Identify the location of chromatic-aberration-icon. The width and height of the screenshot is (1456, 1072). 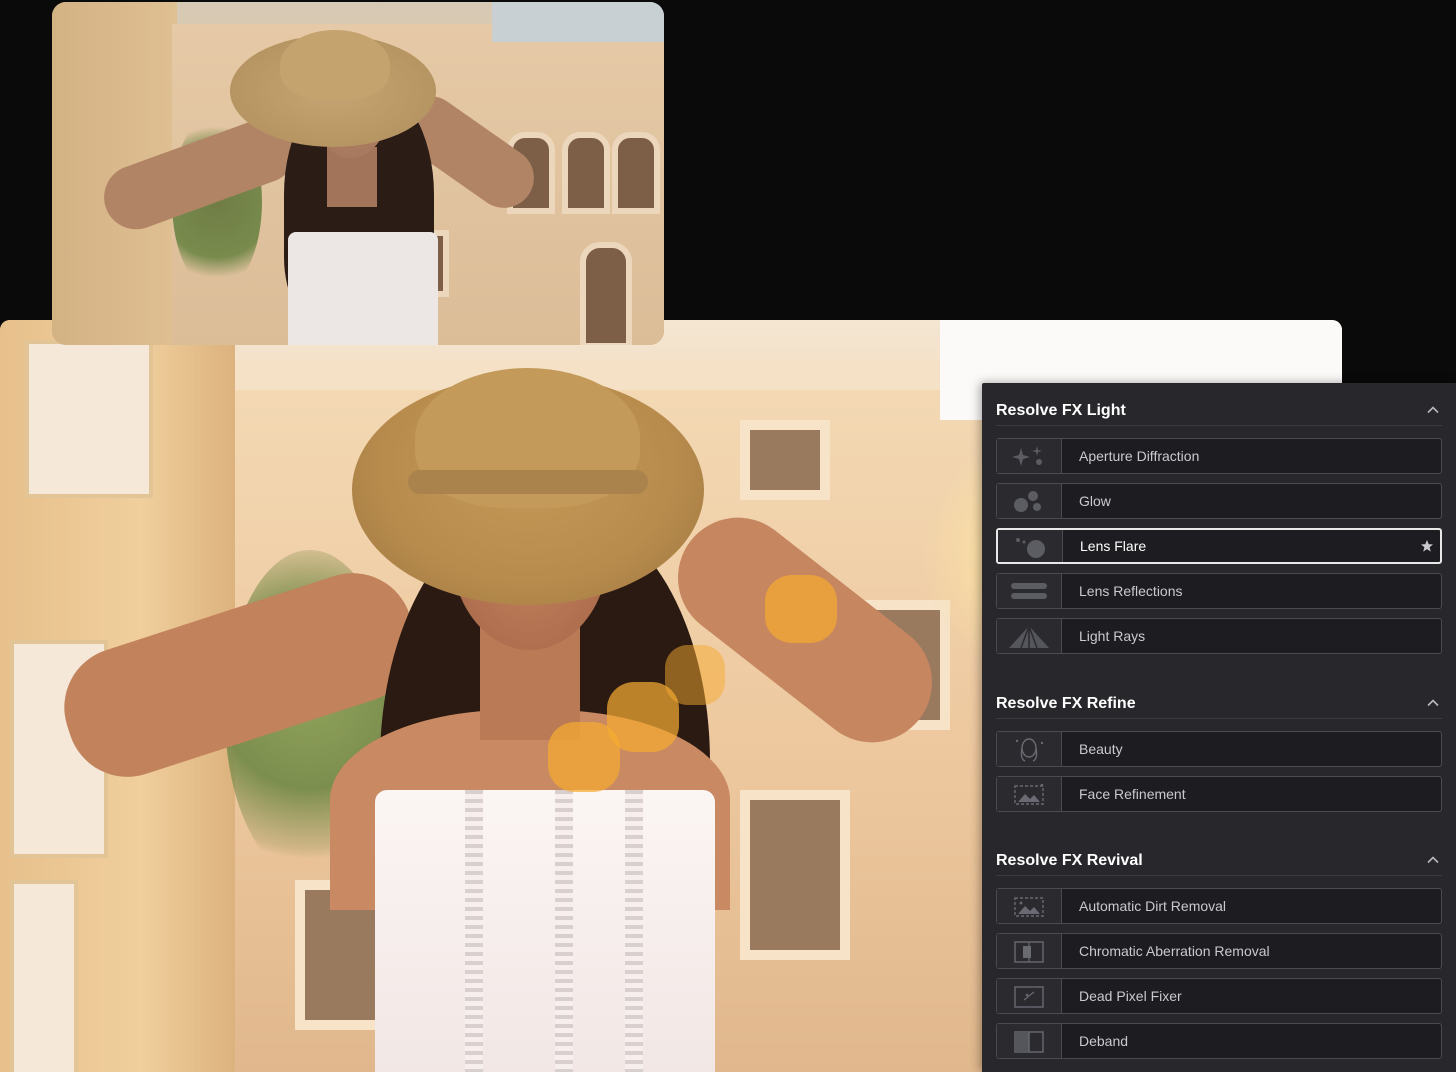
(1029, 951).